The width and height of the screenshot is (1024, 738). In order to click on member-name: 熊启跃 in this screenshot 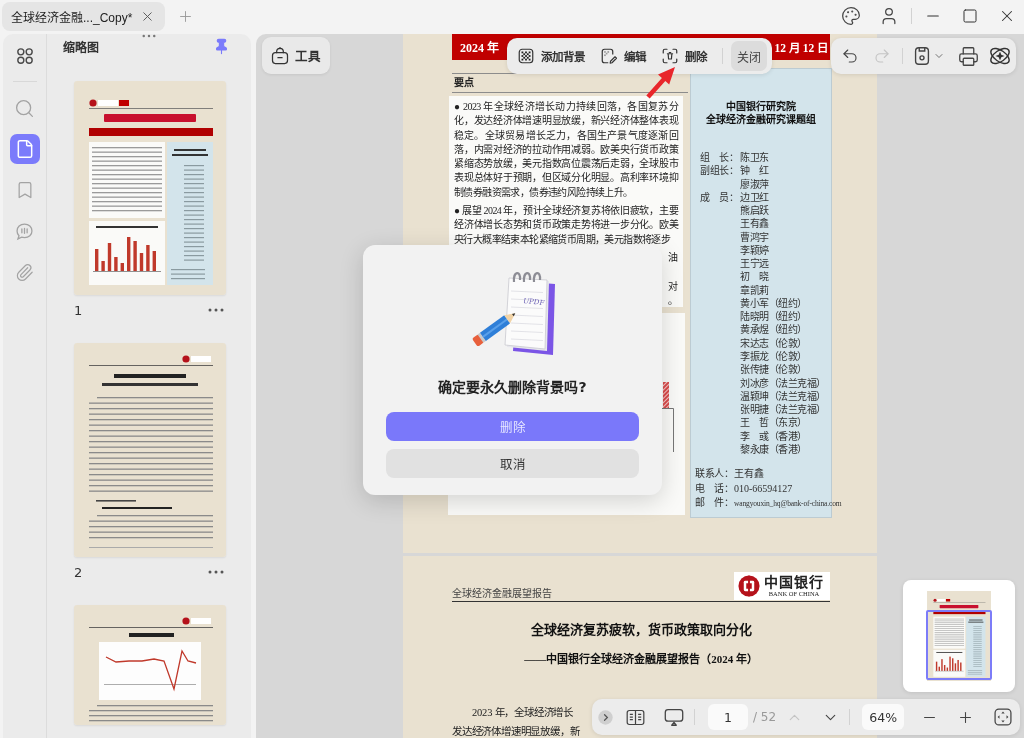, I will do `click(754, 211)`.